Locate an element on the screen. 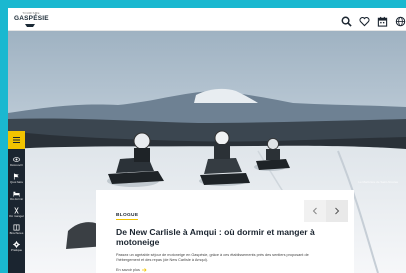 Image resolution: width=406 pixels, height=273 pixels. chevron-left-icon is located at coordinates (314, 211).